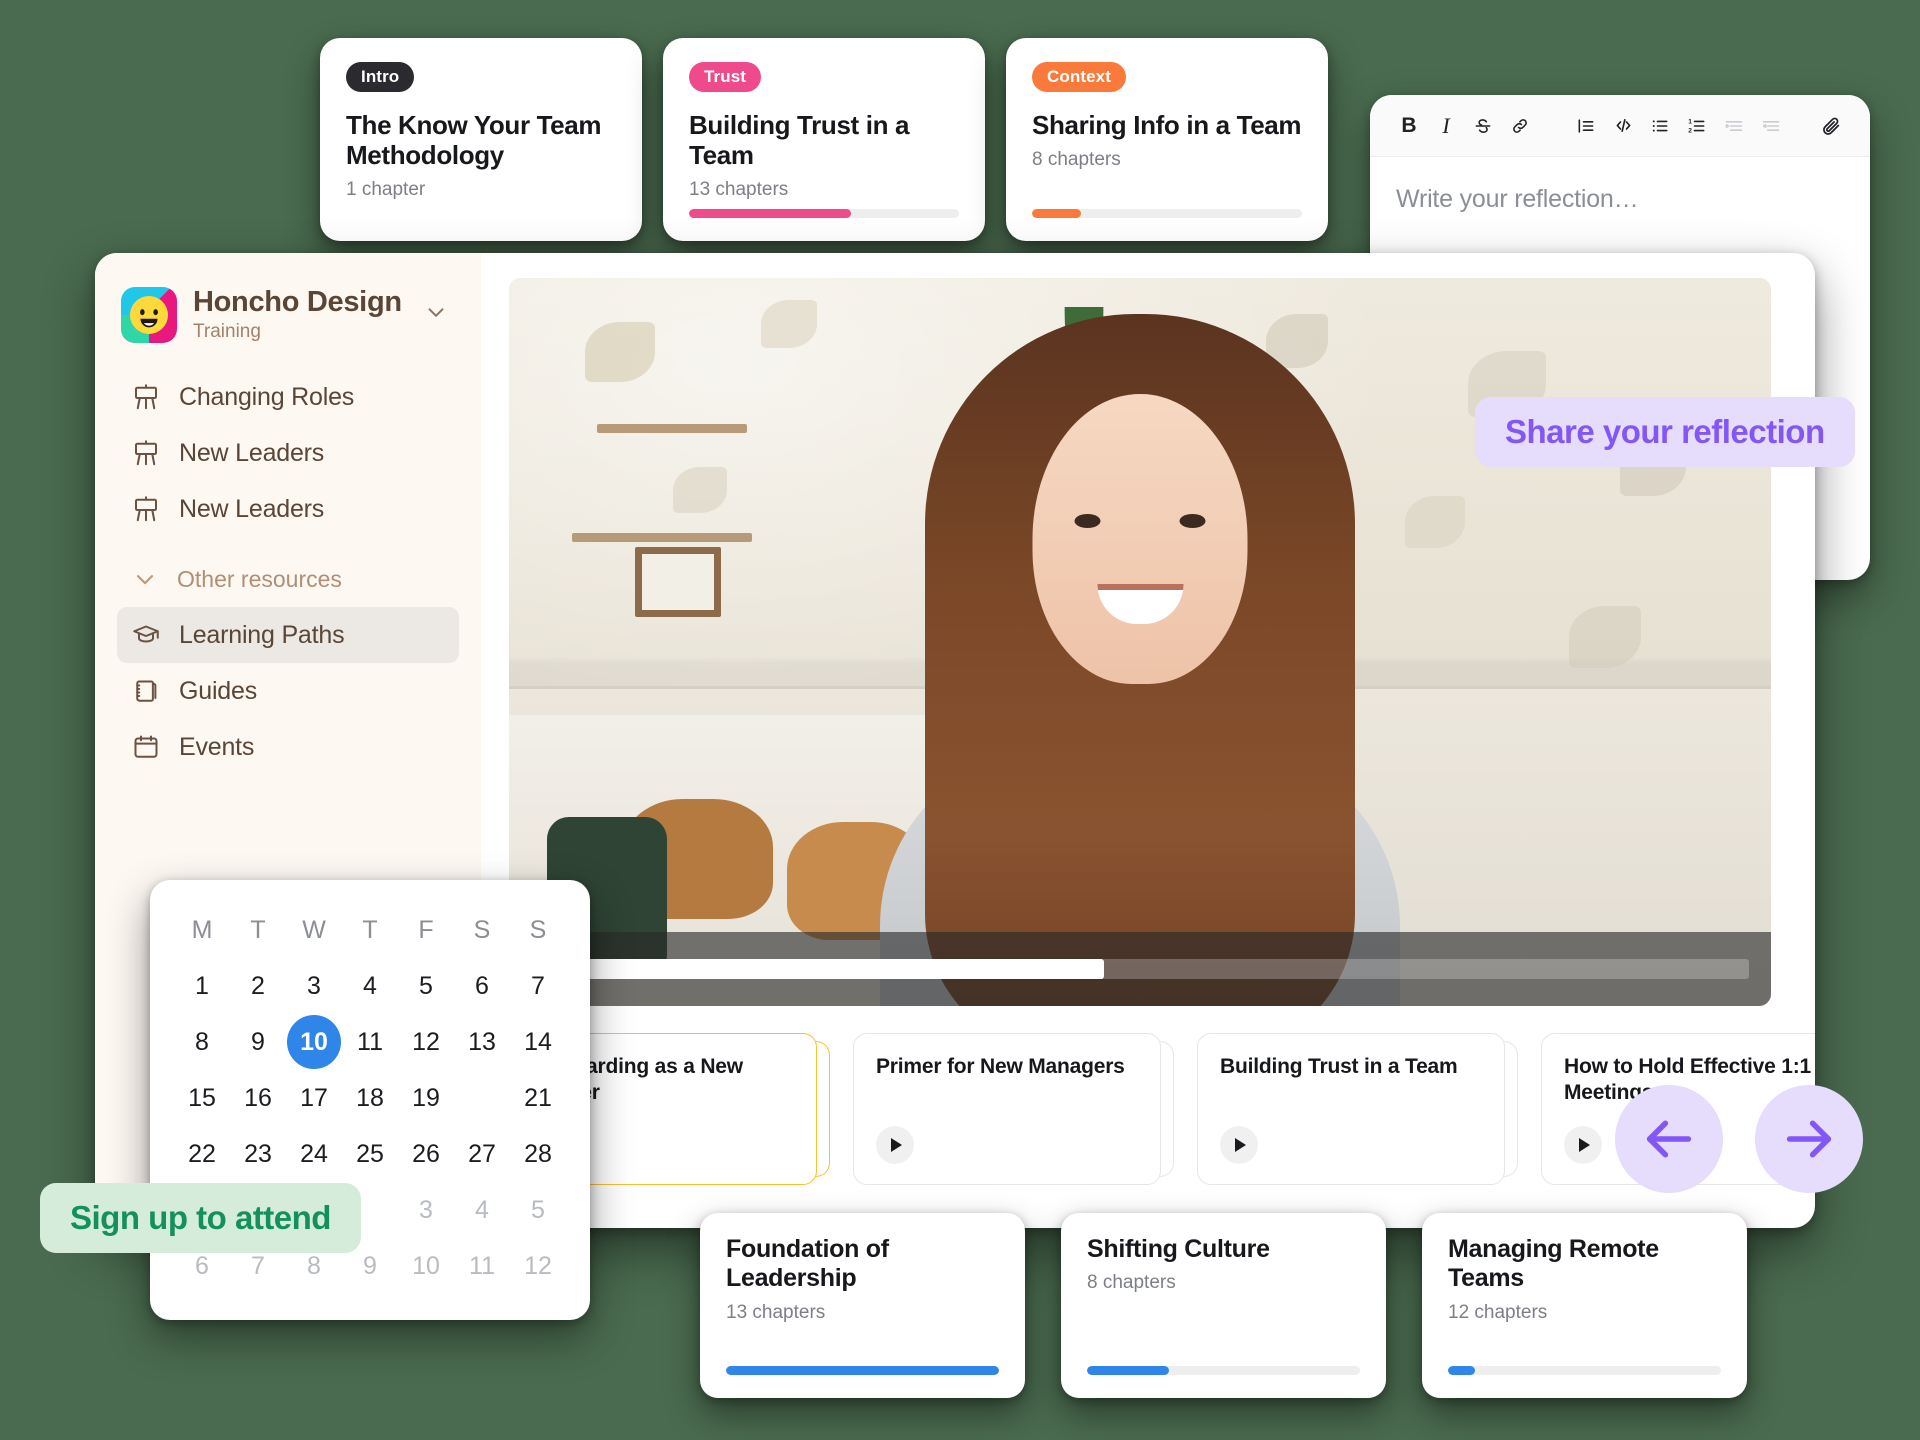  Describe the element at coordinates (267, 396) in the screenshot. I see `sidebar-item-label: Changing Roles` at that location.